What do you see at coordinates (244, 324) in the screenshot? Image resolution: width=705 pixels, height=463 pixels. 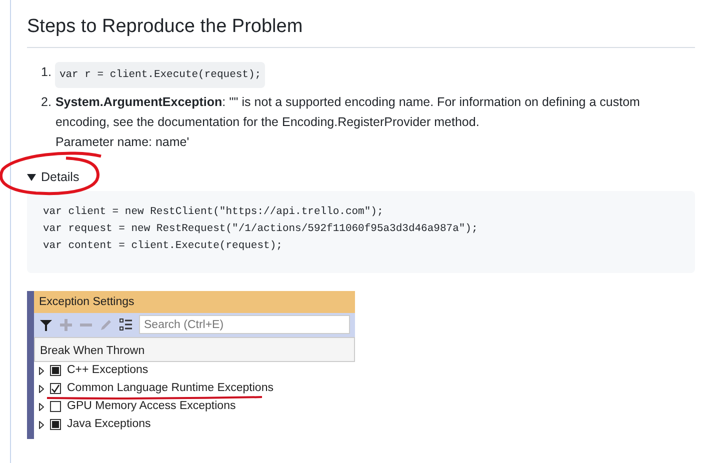 I see `search-field: Search (Ctrl+E)` at bounding box center [244, 324].